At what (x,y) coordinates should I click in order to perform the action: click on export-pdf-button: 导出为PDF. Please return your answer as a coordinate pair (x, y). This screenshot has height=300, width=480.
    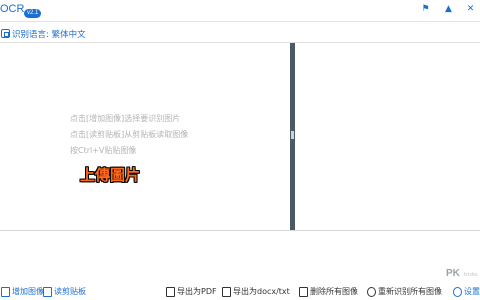
    Looking at the image, I should click on (191, 291).